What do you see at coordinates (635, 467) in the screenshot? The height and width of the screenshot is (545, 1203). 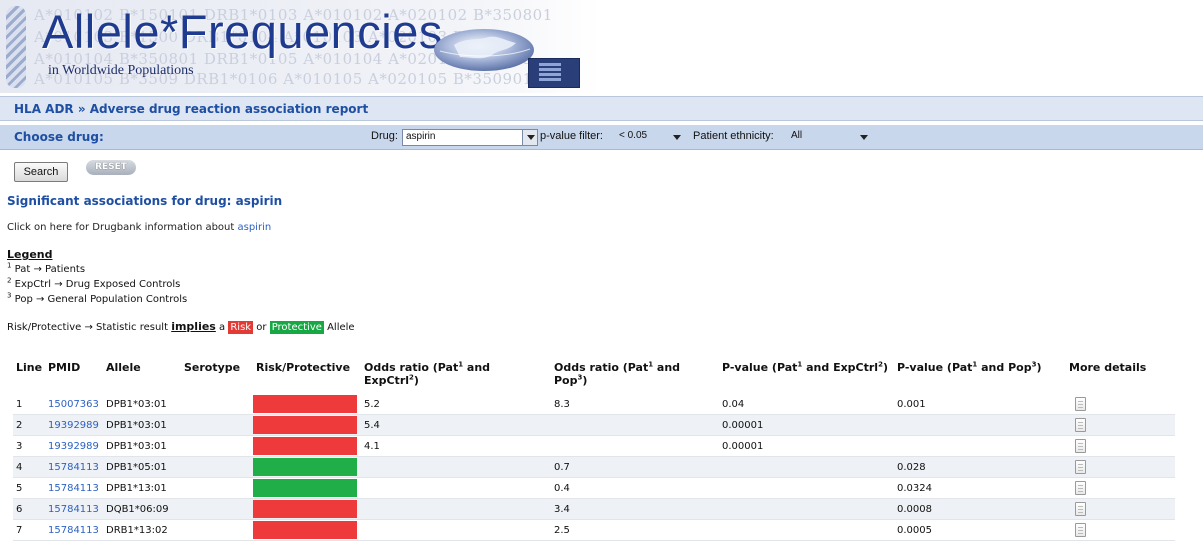 I see `cell-odds-ratio-pop: 0.7` at bounding box center [635, 467].